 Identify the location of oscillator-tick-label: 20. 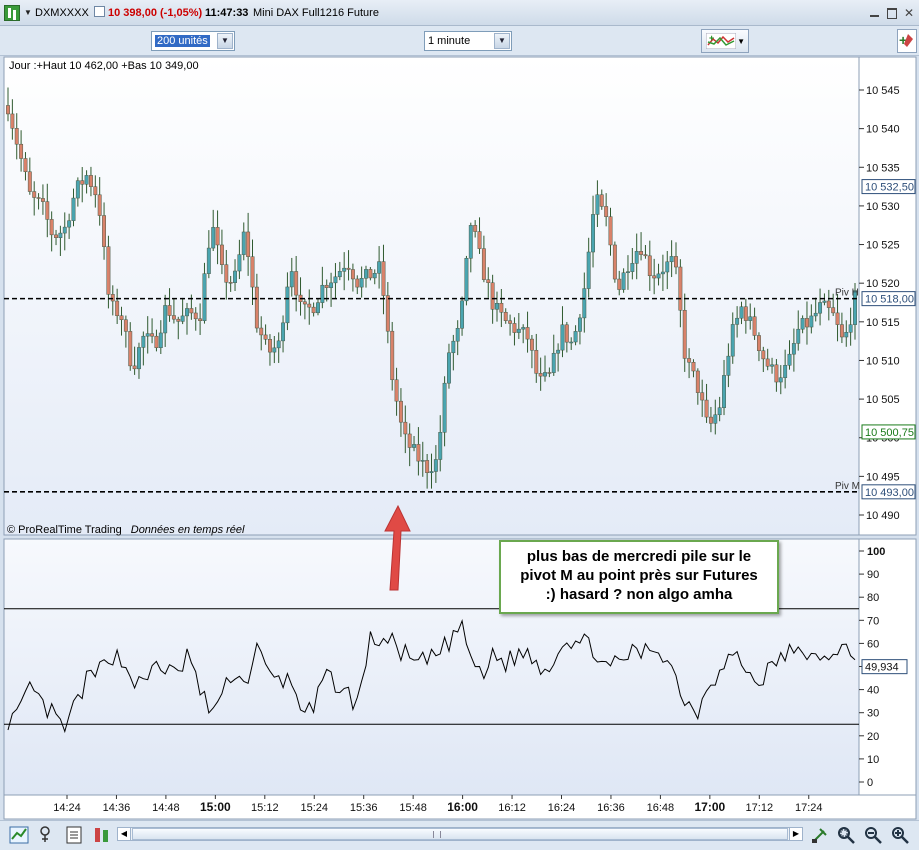
(873, 737).